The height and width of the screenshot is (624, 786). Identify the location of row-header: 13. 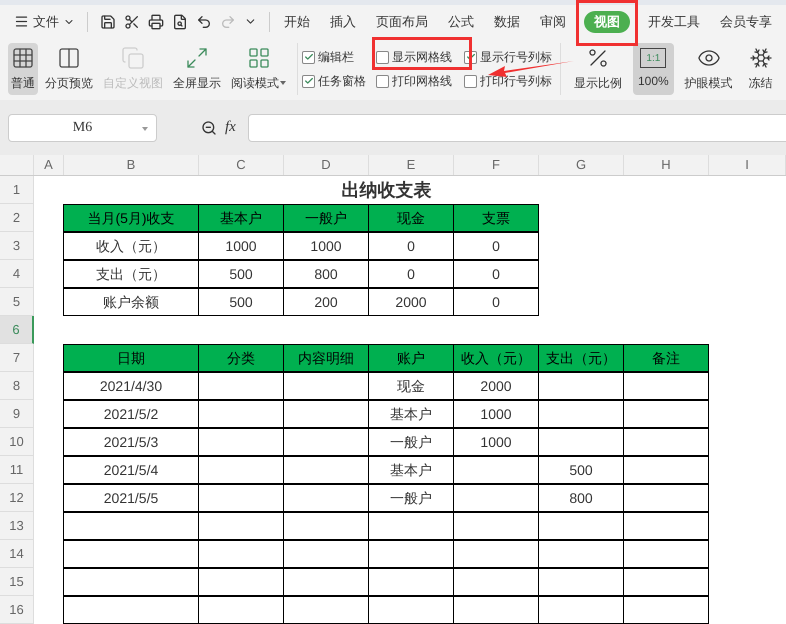
(17, 526).